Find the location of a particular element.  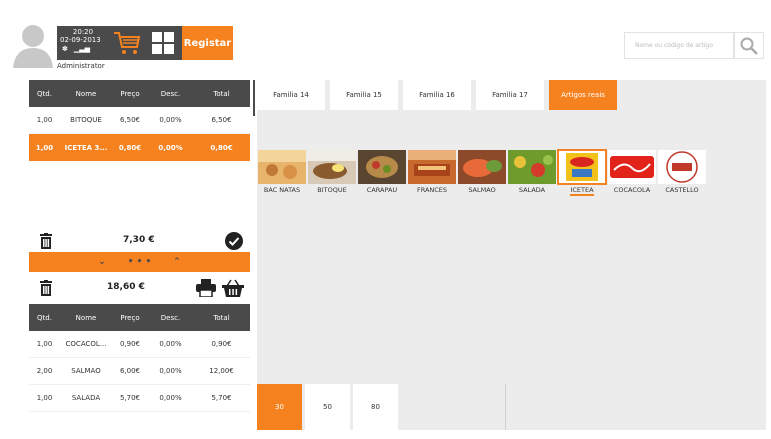

product-tile-bitoque: BITOQUE is located at coordinates (332, 173).